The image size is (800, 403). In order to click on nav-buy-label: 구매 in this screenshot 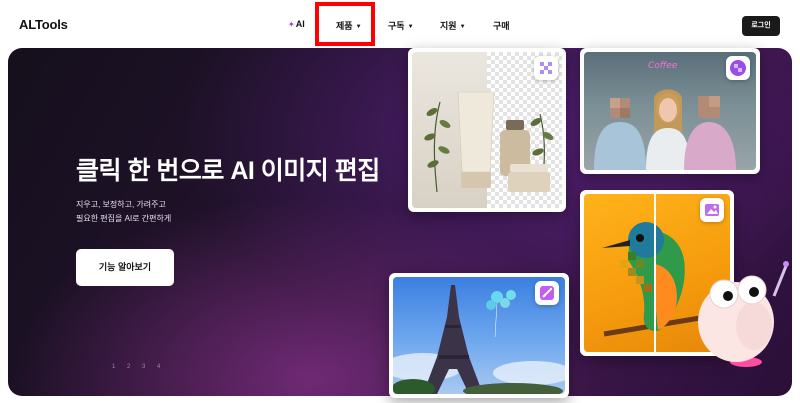, I will do `click(501, 26)`.